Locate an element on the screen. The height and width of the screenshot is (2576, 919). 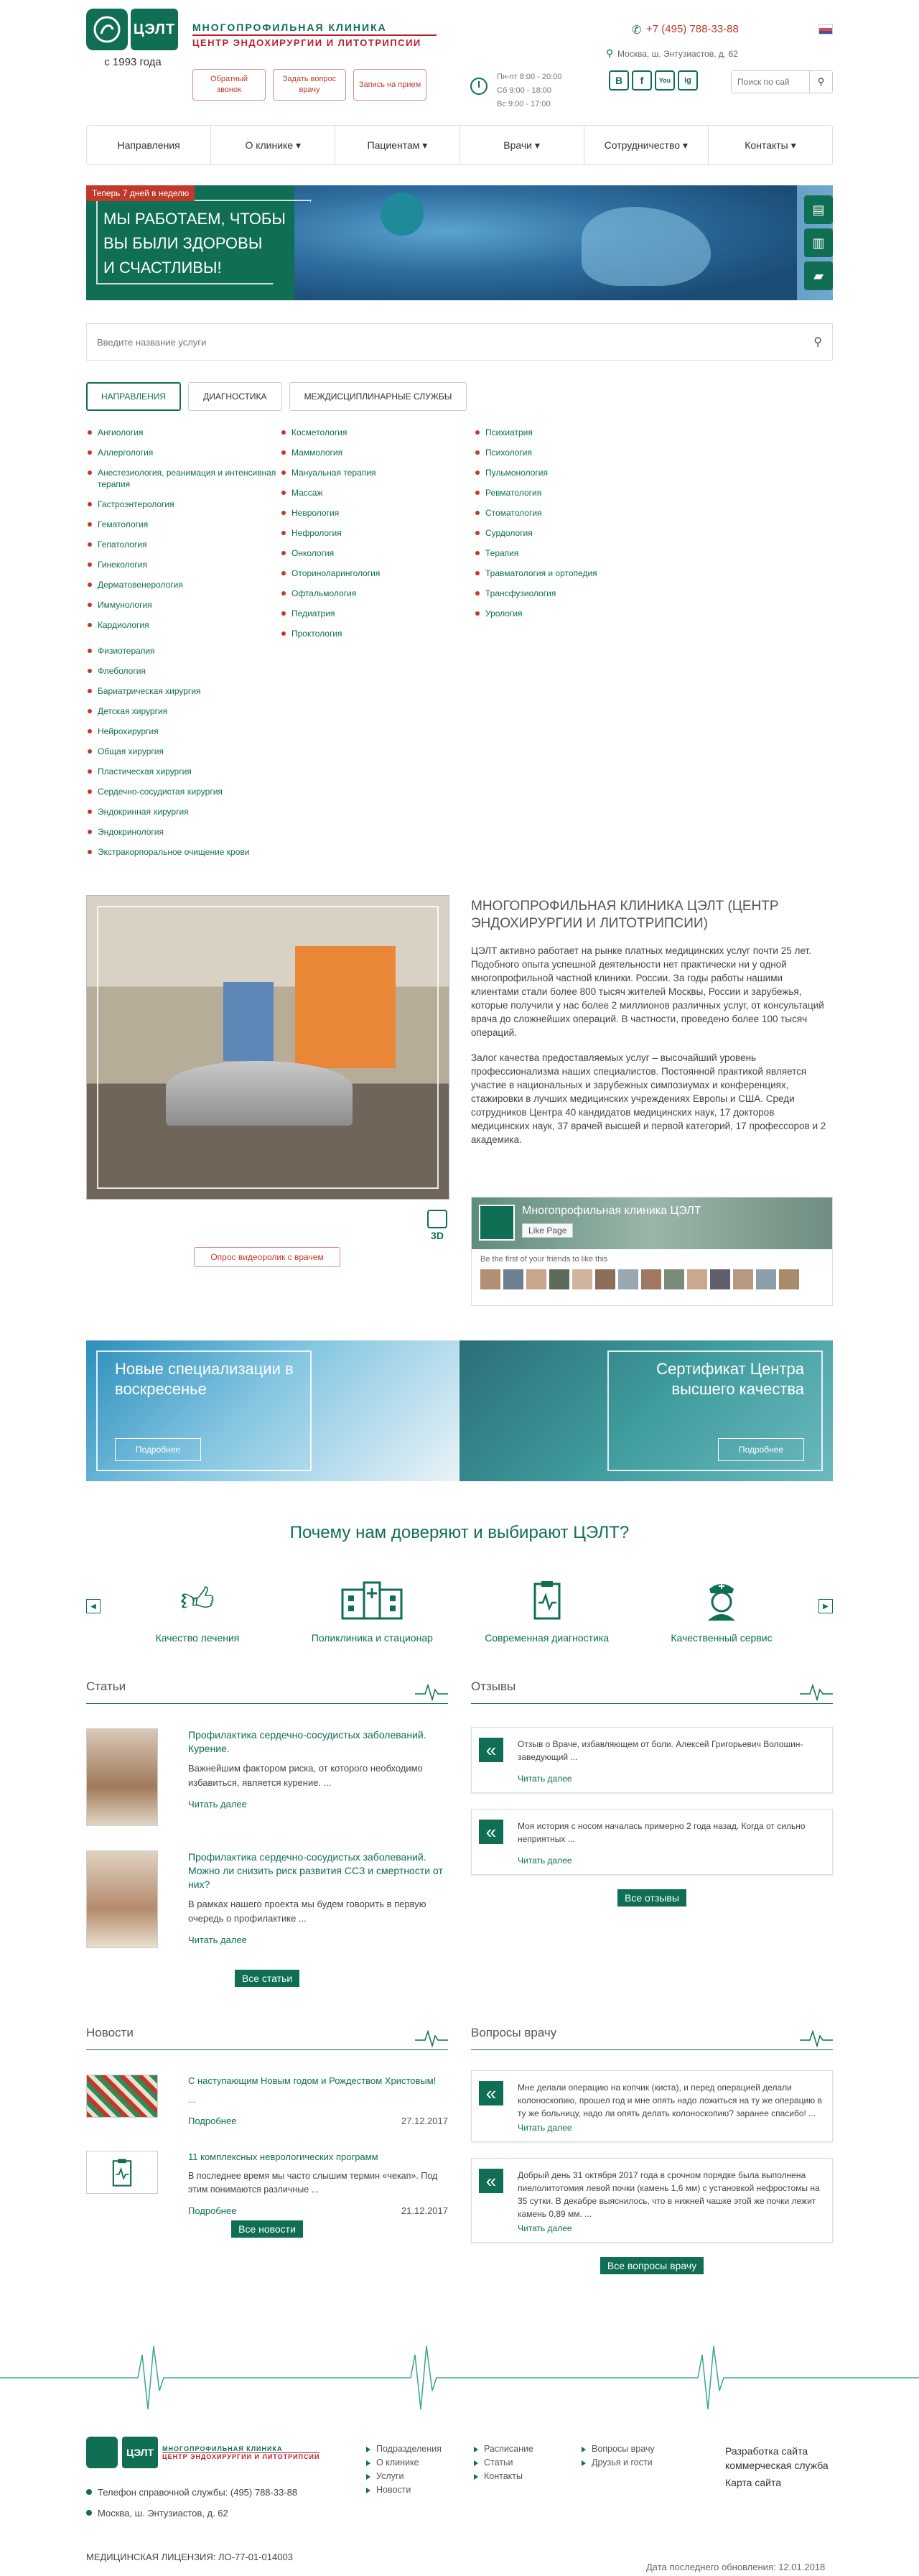
service-link: Физиотерапия is located at coordinates (183, 651).